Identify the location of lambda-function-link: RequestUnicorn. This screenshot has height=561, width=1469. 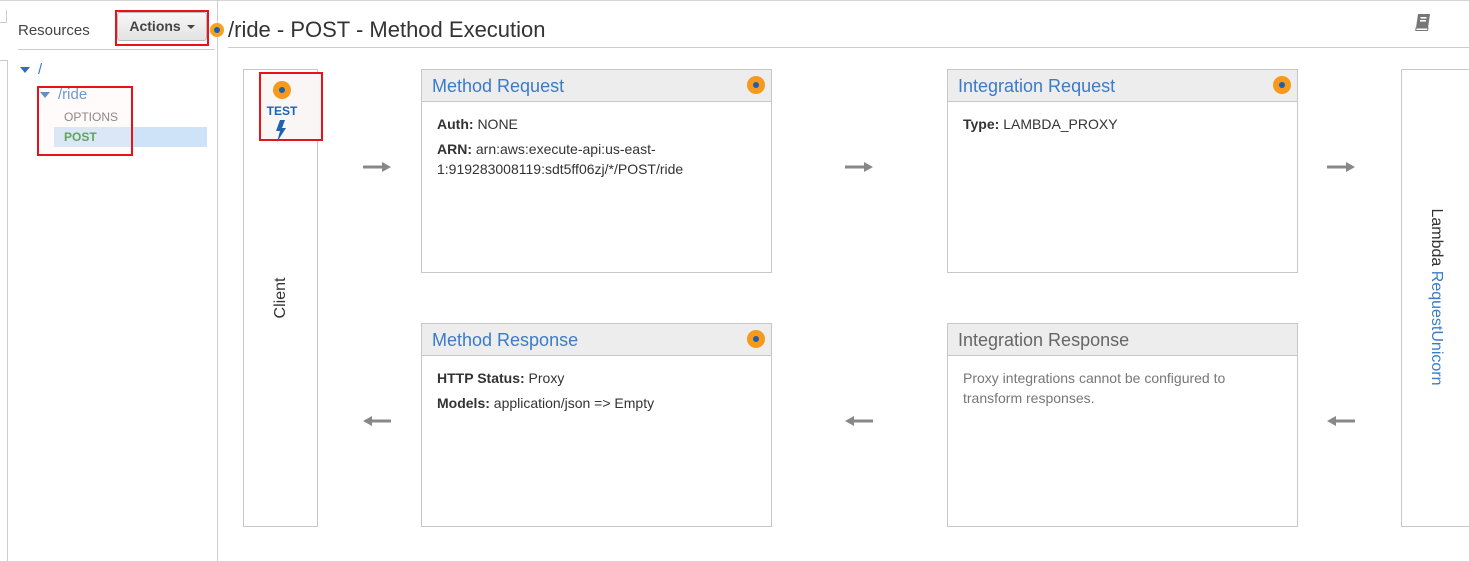
(1436, 328).